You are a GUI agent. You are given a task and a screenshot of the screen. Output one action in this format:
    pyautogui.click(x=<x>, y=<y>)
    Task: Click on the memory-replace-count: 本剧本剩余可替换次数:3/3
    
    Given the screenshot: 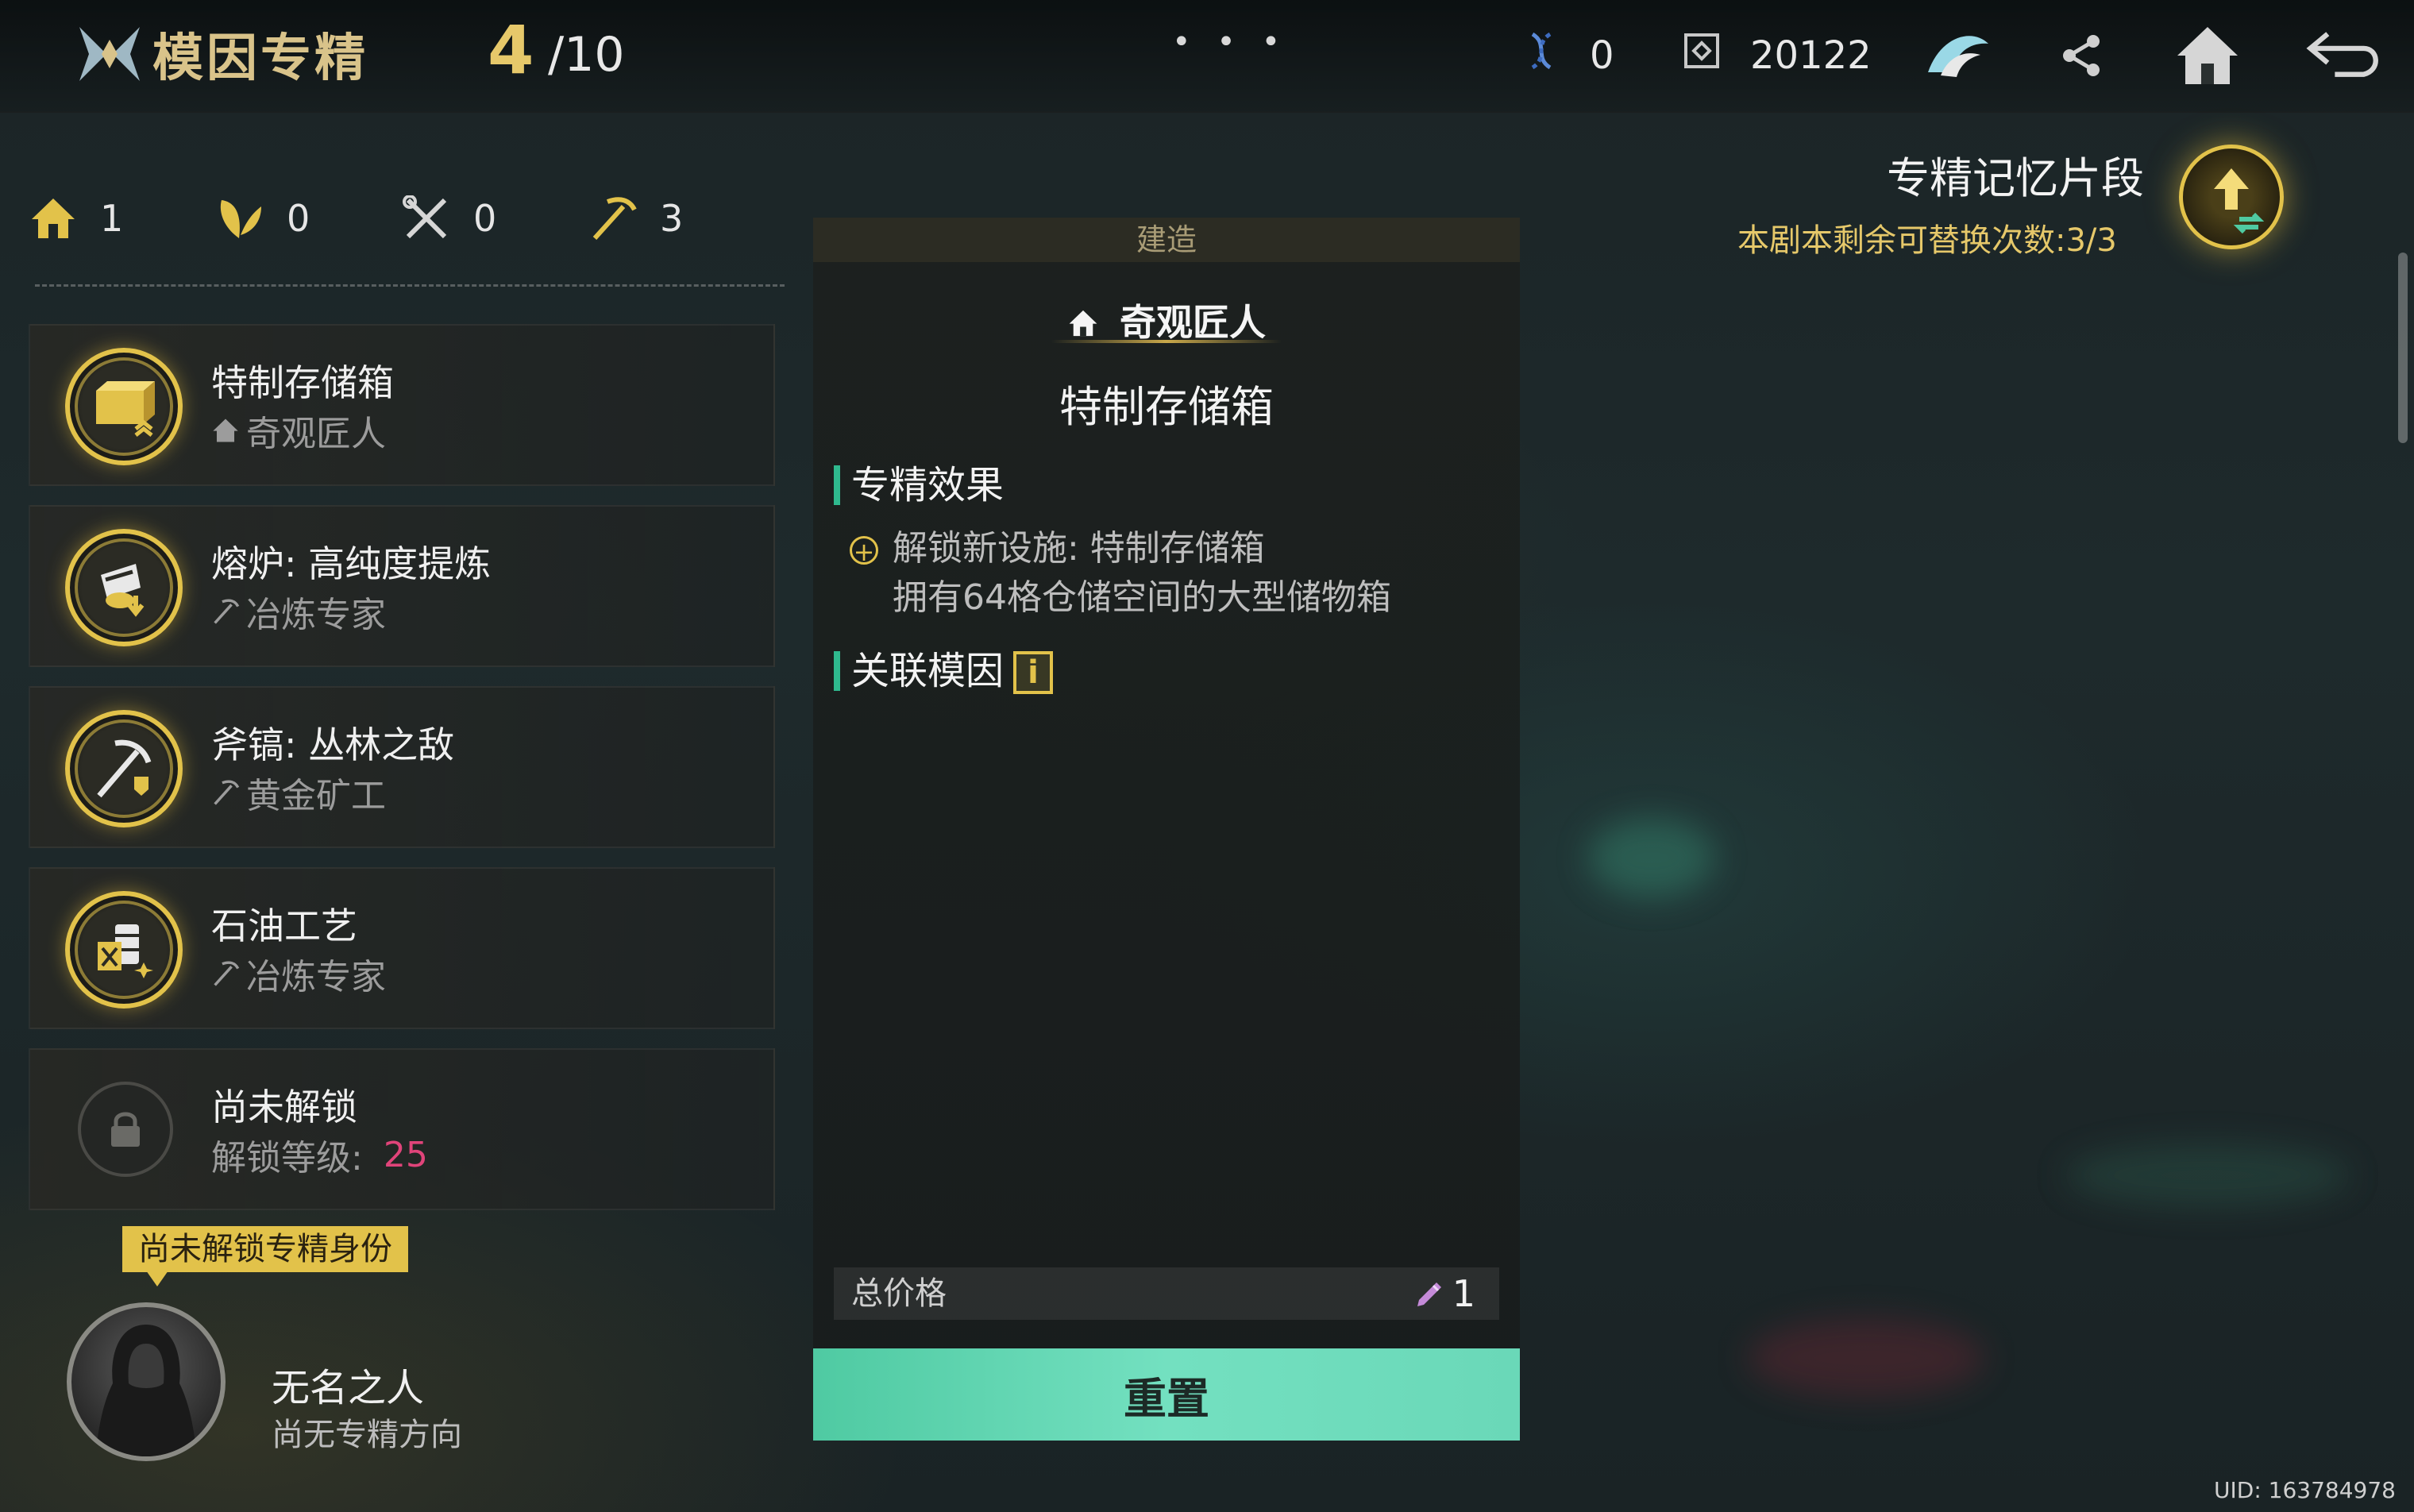 What is the action you would take?
    pyautogui.click(x=1927, y=240)
    